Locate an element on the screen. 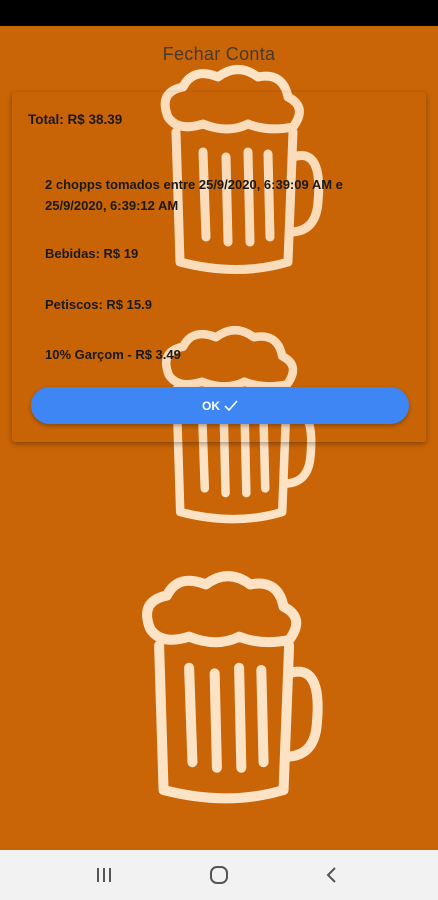 This screenshot has height=900, width=438. ok-button: OK is located at coordinates (220, 405).